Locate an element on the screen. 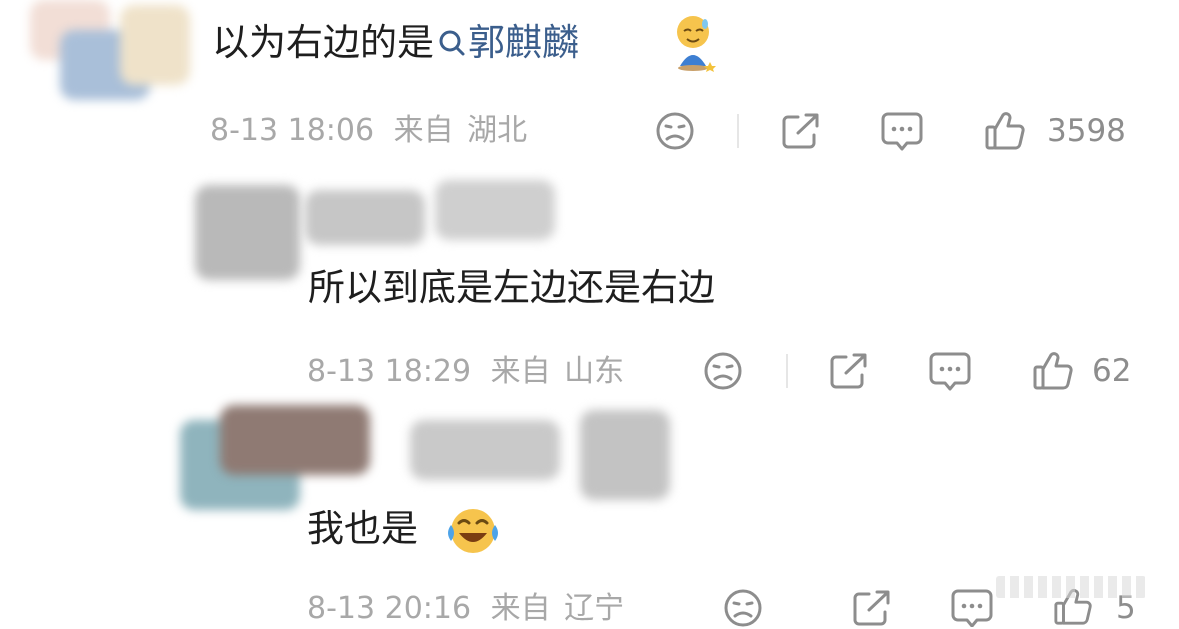  watermark is located at coordinates (1076, 587).